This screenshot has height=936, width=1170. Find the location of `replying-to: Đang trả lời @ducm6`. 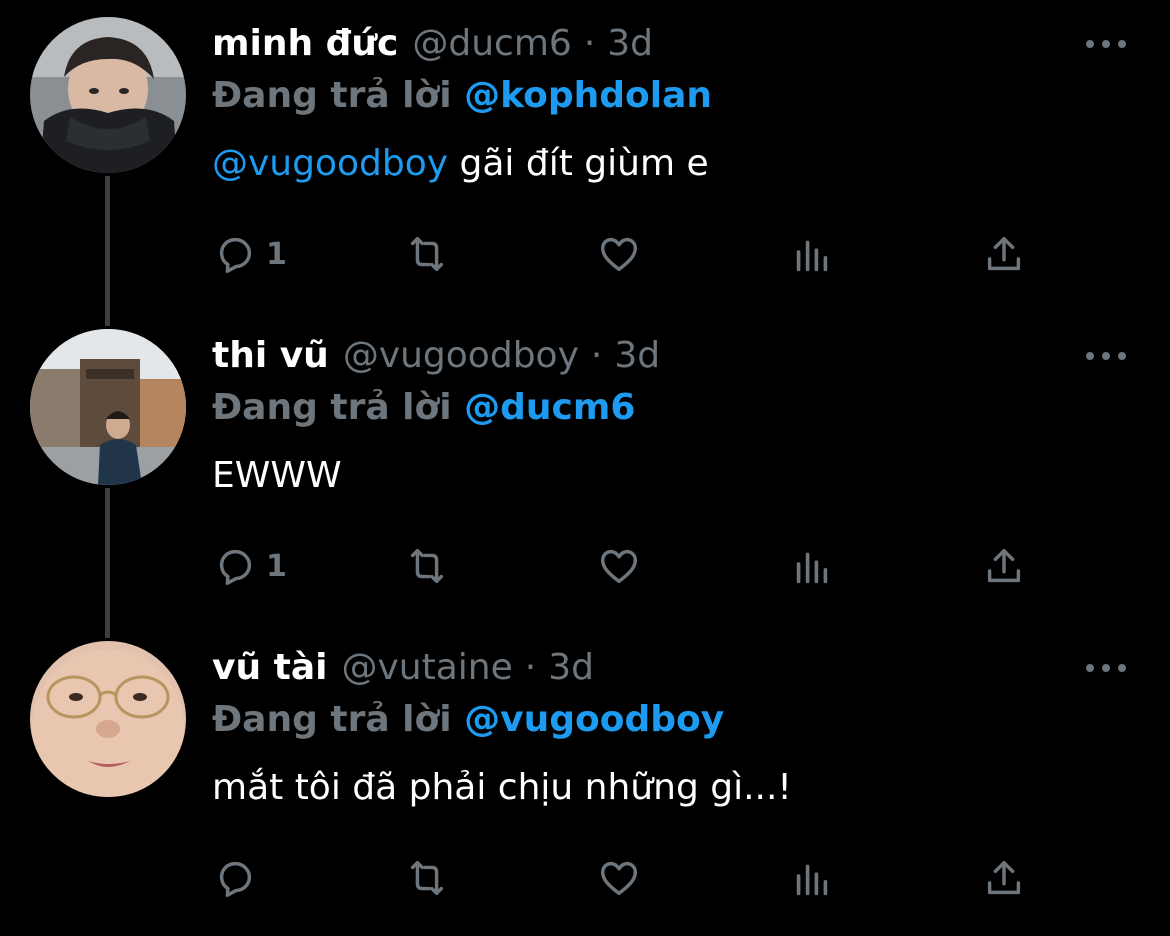

replying-to: Đang trả lời @ducm6 is located at coordinates (642, 408).